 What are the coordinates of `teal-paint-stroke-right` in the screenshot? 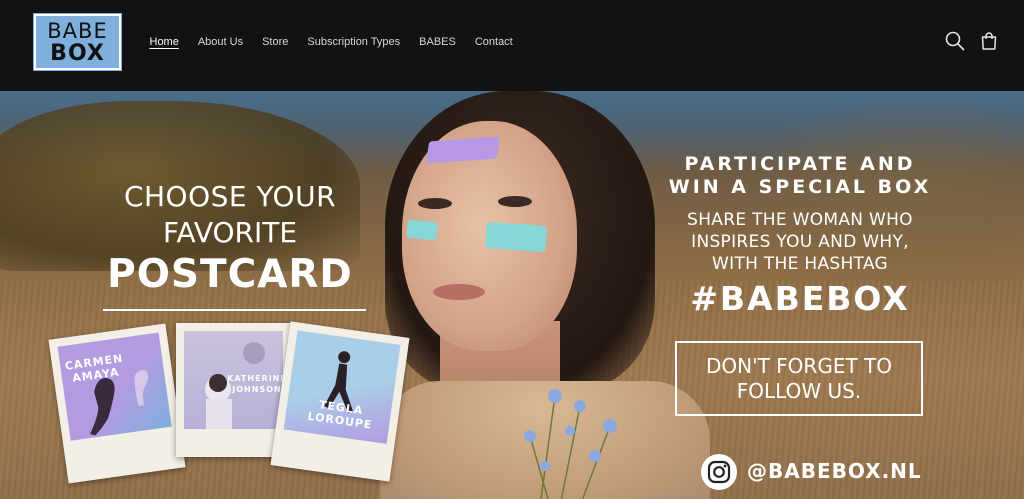 It's located at (516, 237).